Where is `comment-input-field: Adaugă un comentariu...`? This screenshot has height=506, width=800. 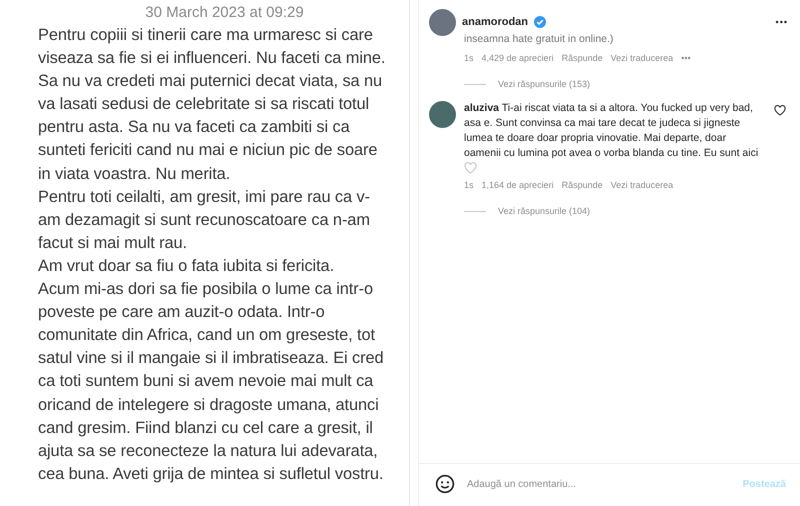 comment-input-field: Adaugă un comentariu... is located at coordinates (599, 484).